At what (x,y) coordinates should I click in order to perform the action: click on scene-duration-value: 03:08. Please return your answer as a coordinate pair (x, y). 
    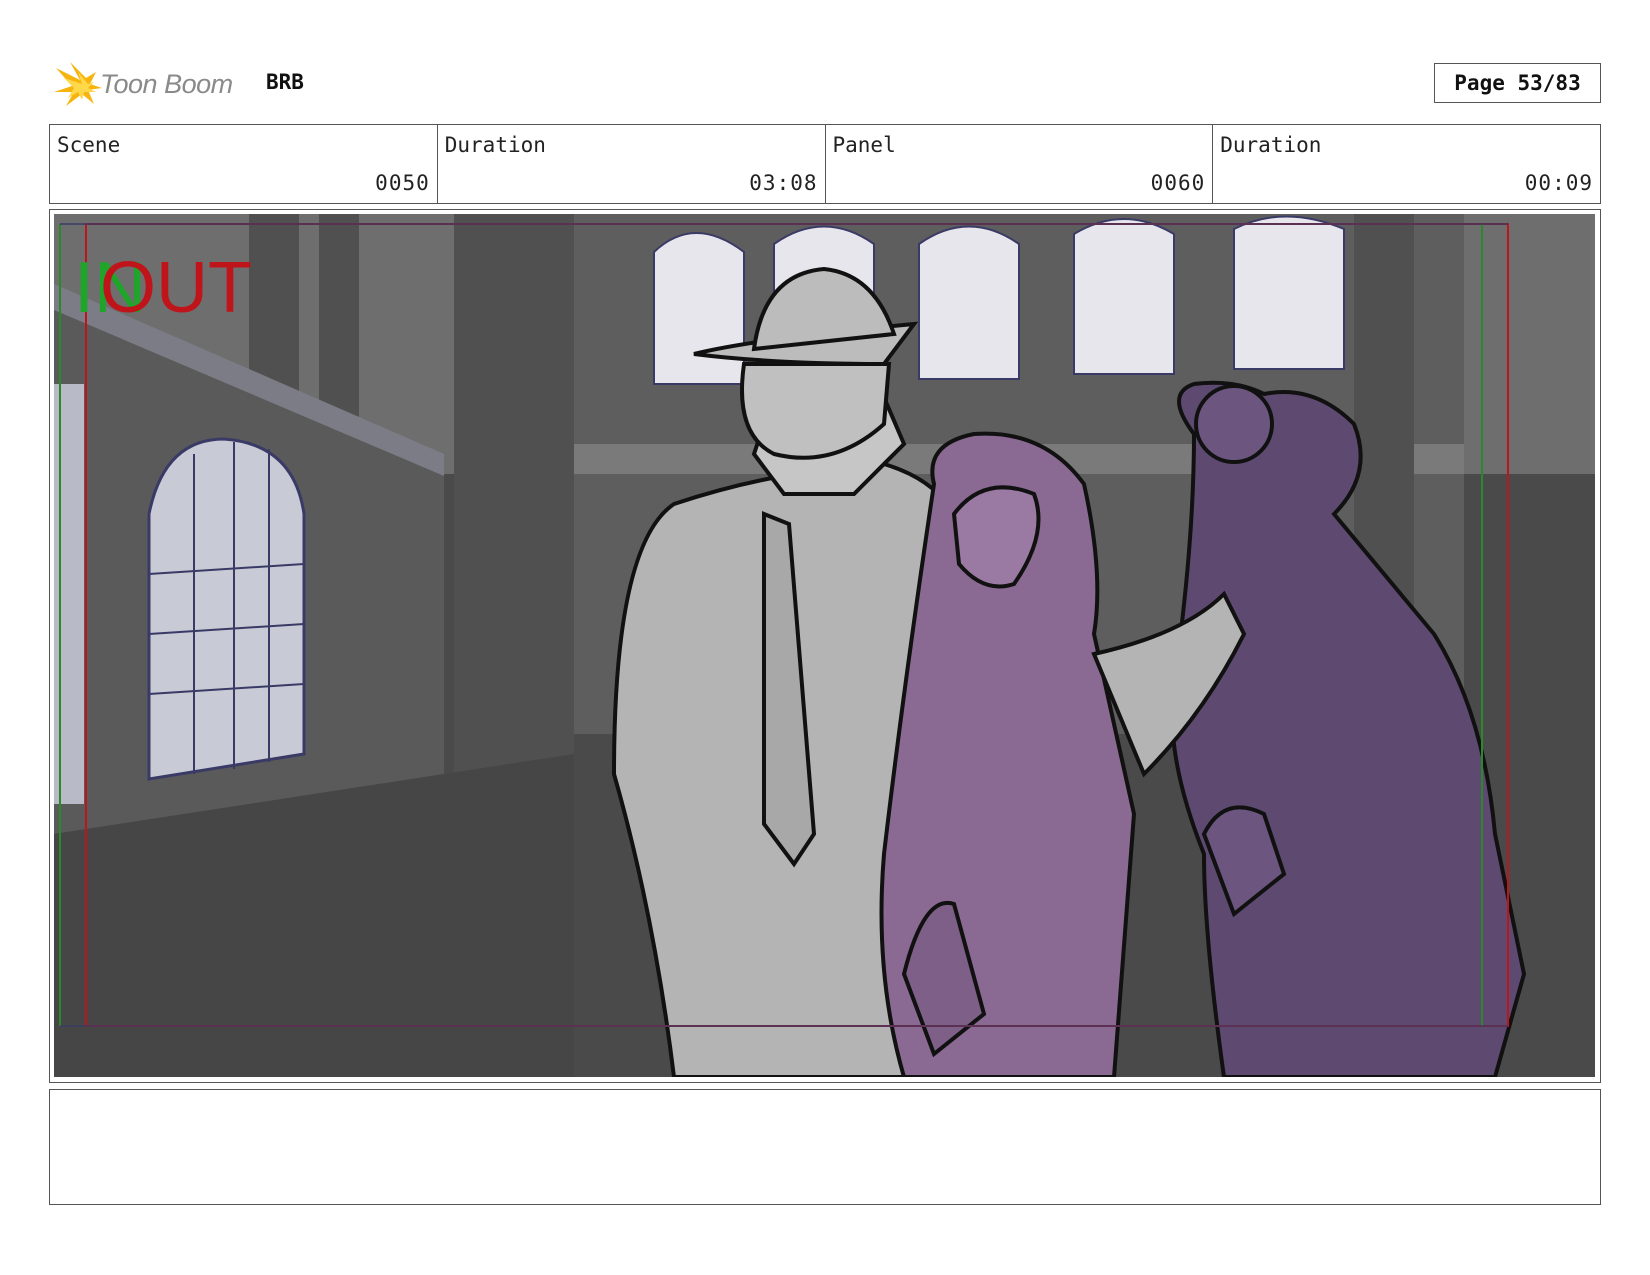
    Looking at the image, I should click on (783, 183).